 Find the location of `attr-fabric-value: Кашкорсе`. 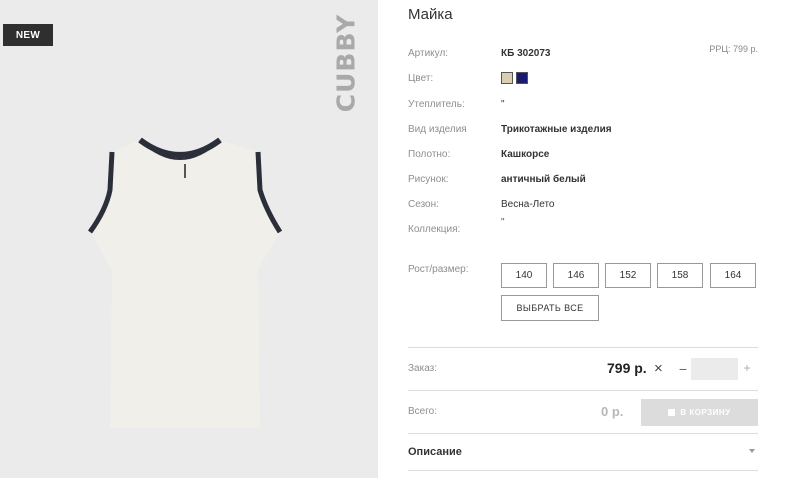

attr-fabric-value: Кашкорсе is located at coordinates (525, 154).